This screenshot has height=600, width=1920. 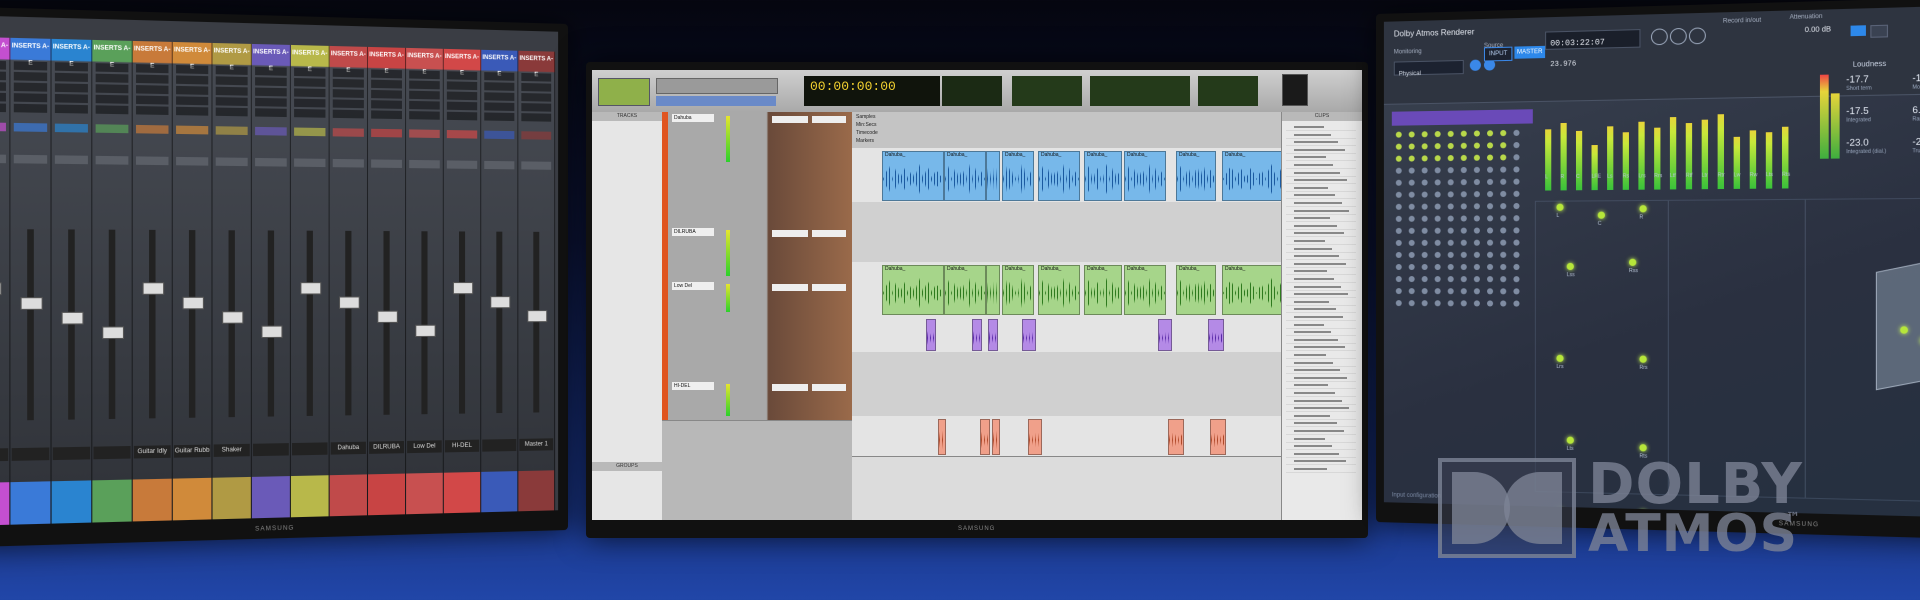 What do you see at coordinates (717, 86) in the screenshot?
I see `tool-buttons` at bounding box center [717, 86].